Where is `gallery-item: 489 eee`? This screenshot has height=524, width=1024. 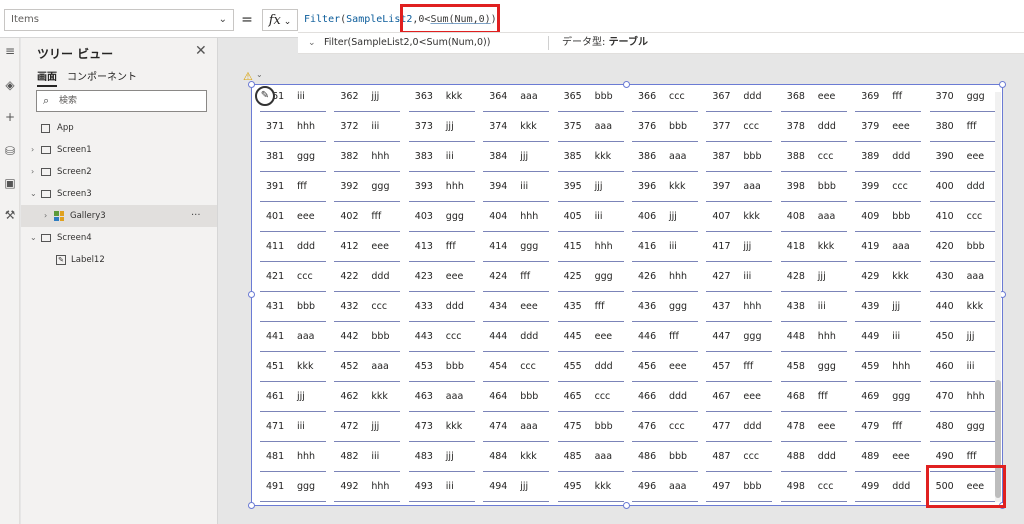
gallery-item: 489 eee is located at coordinates (888, 457).